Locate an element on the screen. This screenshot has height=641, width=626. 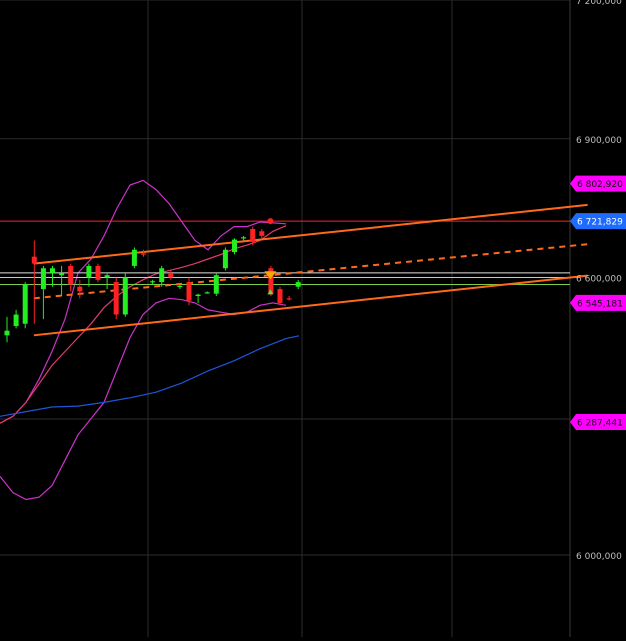
price-tag-label: 6 287,441 is located at coordinates (600, 424).